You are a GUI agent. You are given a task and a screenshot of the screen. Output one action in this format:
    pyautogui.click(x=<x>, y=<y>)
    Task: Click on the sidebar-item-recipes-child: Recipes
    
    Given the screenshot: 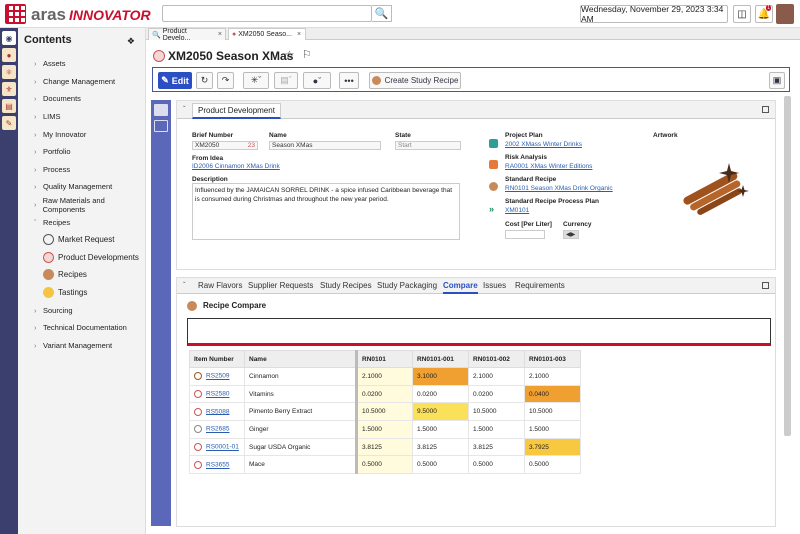 What is the action you would take?
    pyautogui.click(x=81, y=275)
    